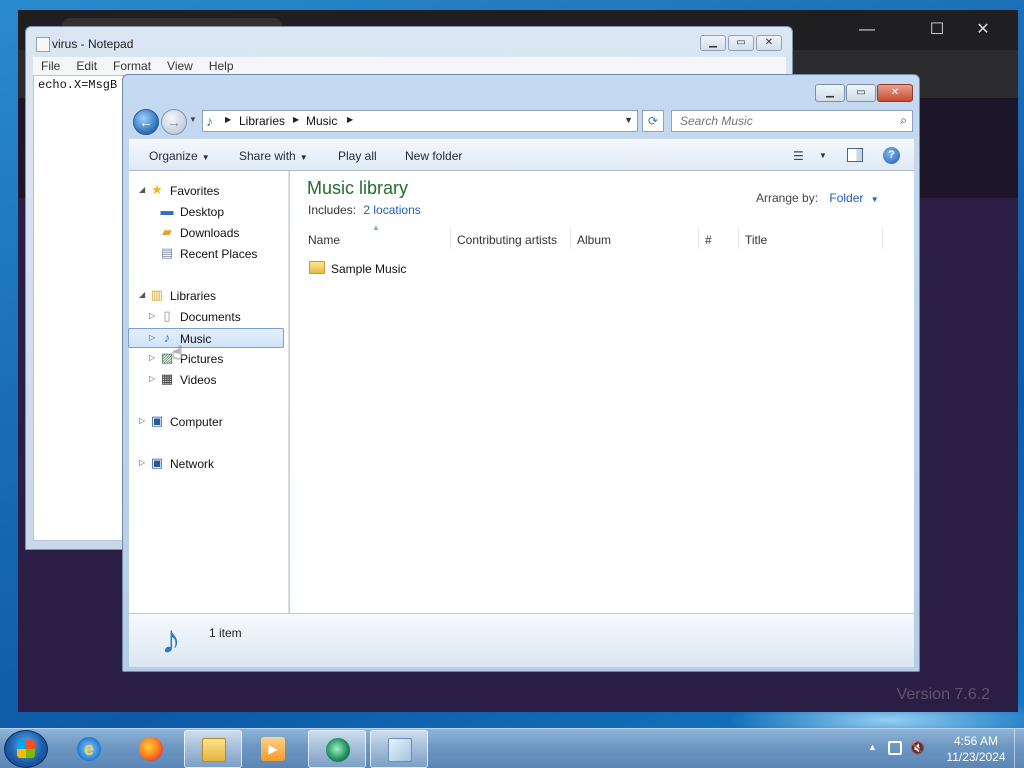  Describe the element at coordinates (846, 198) in the screenshot. I see `arrange-by-dropdown: Folder` at that location.